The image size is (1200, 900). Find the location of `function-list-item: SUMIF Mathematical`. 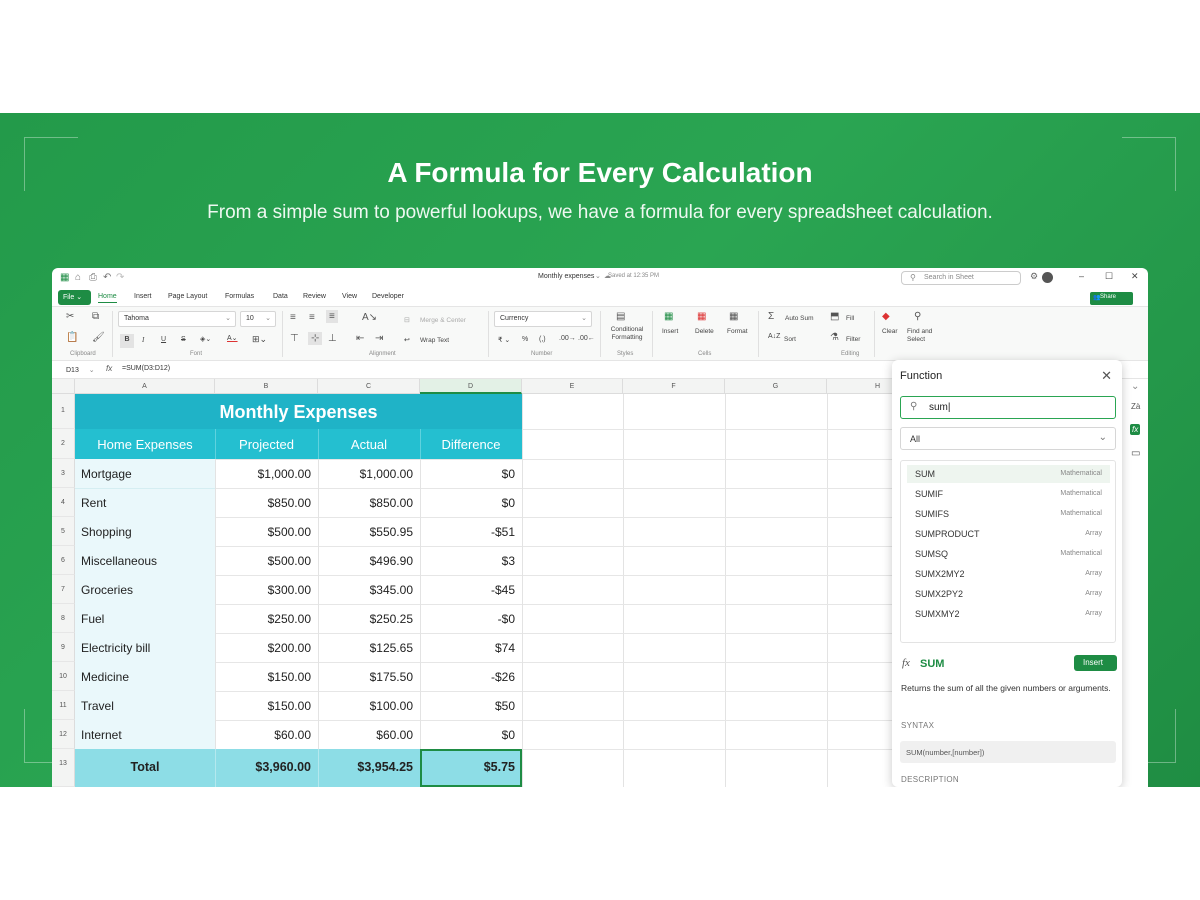

function-list-item: SUMIF Mathematical is located at coordinates (1008, 494).